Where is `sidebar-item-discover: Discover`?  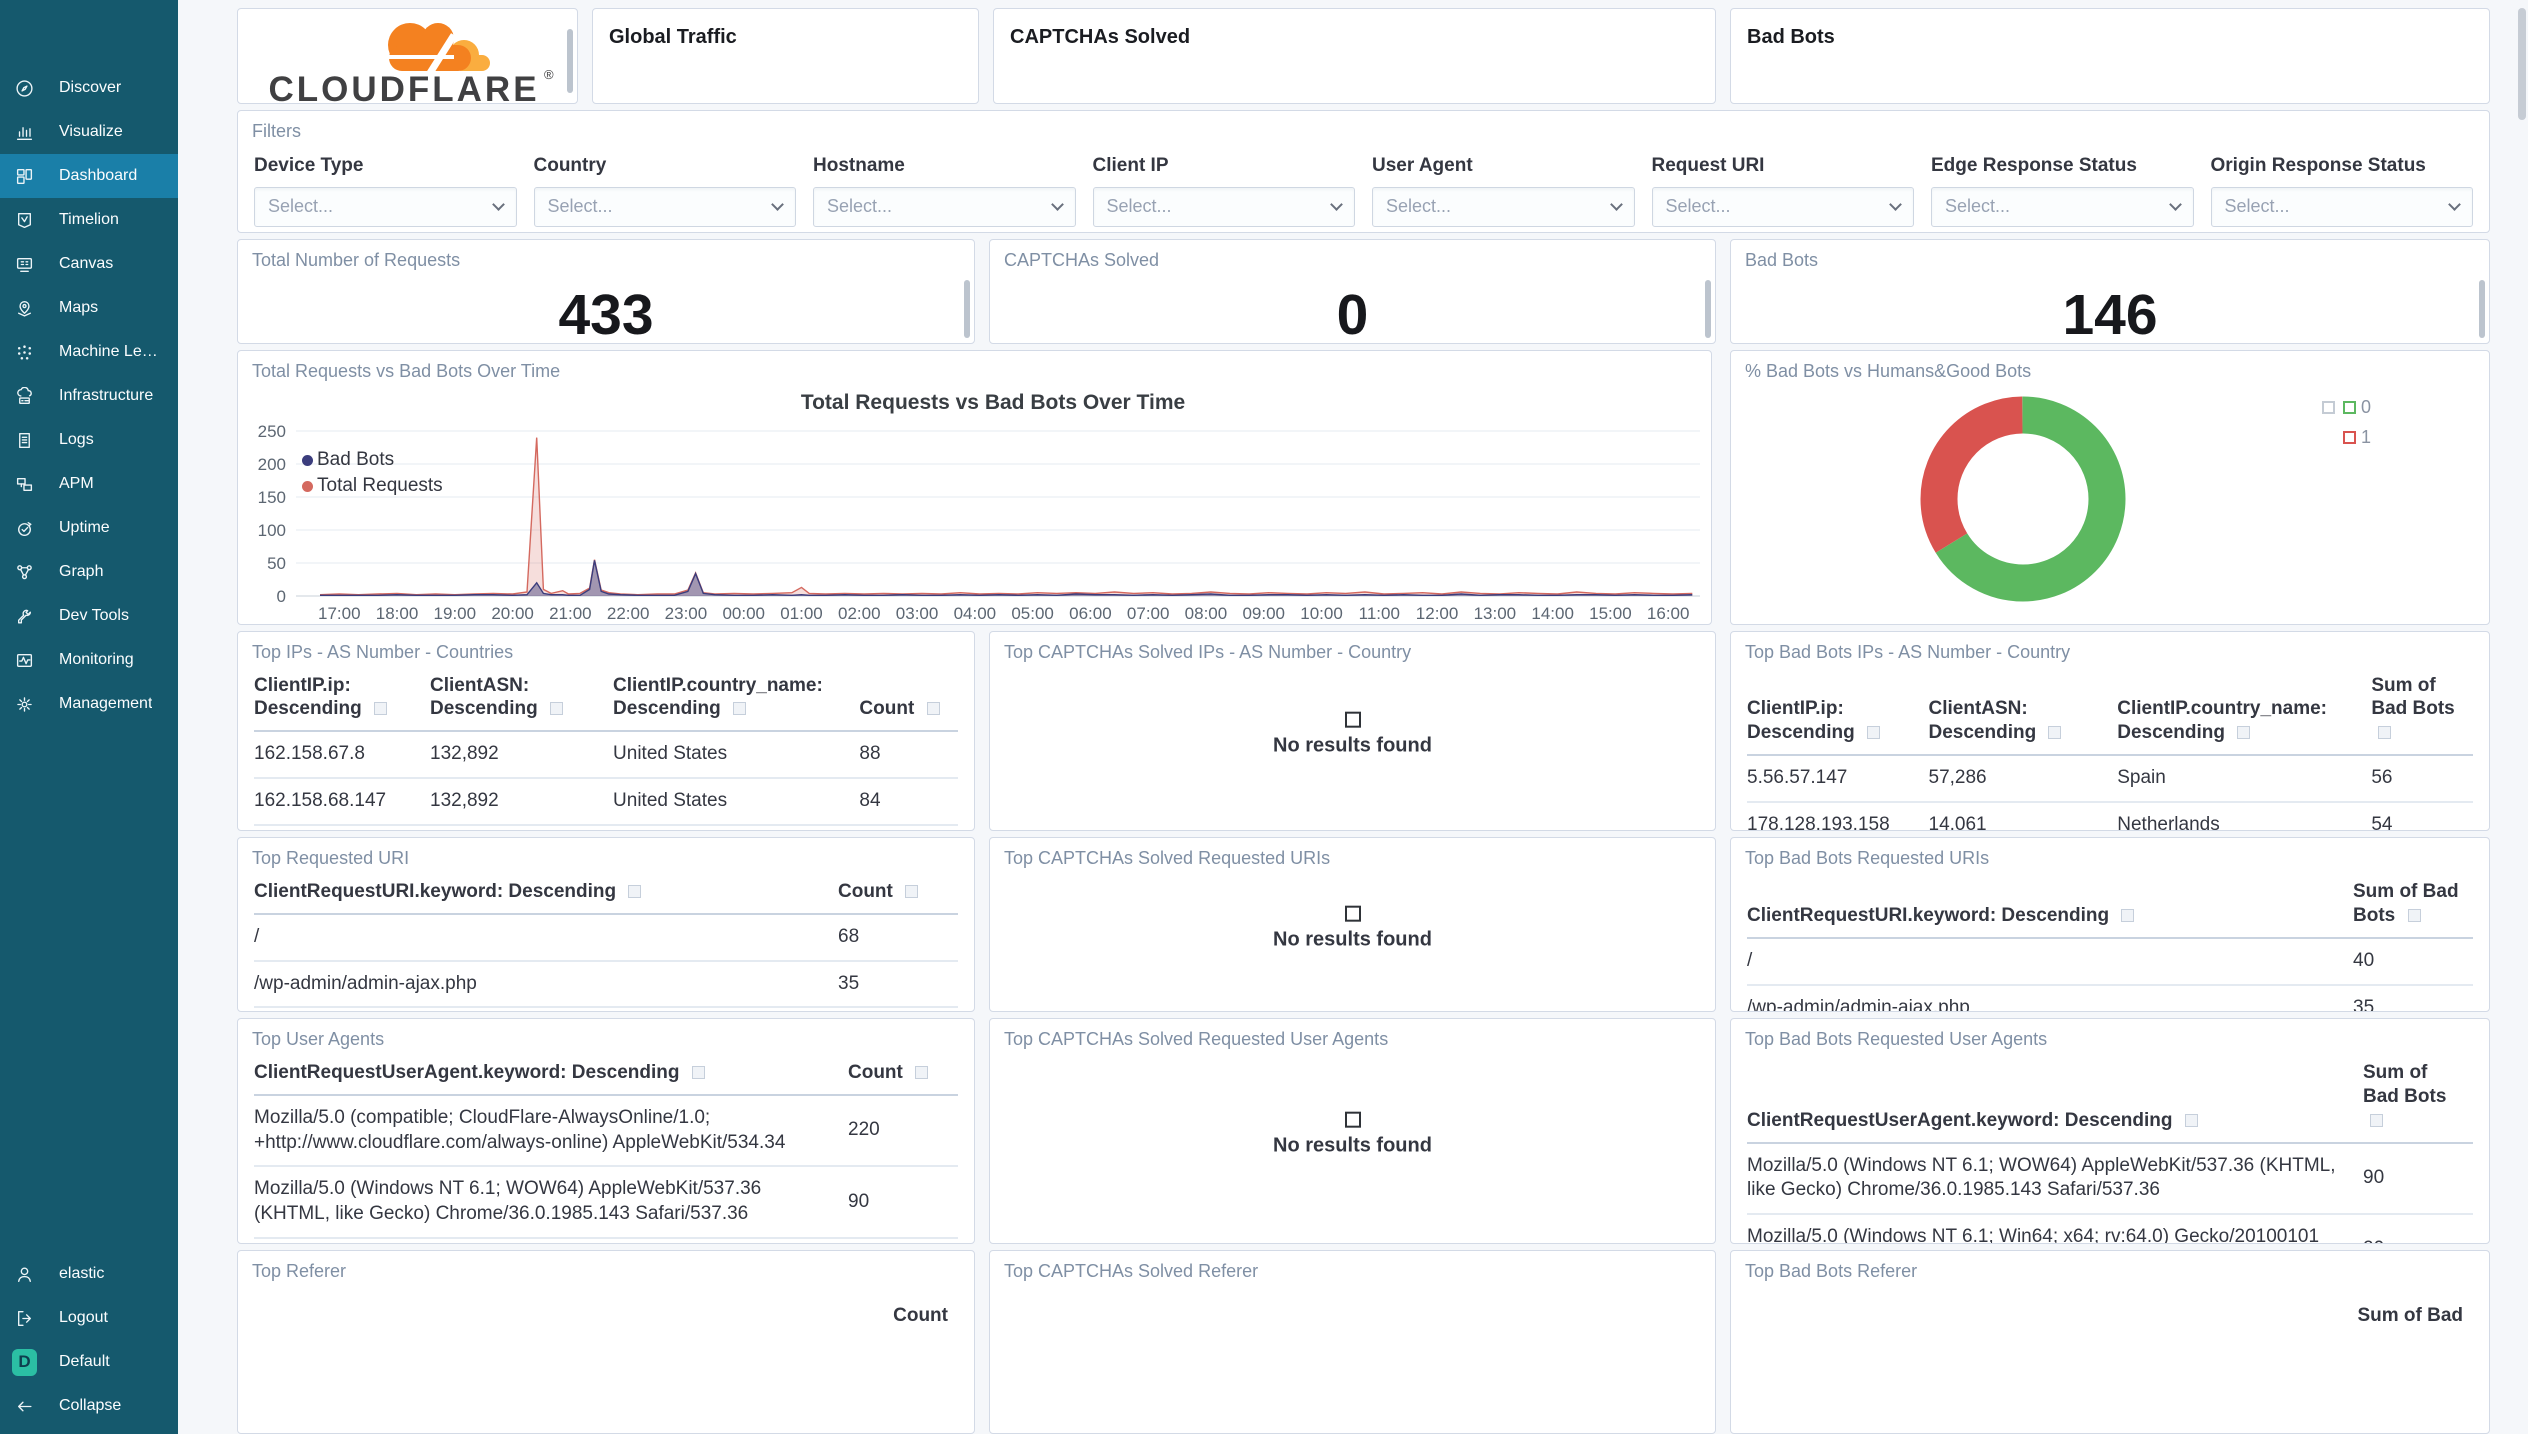
sidebar-item-discover: Discover is located at coordinates (89, 88).